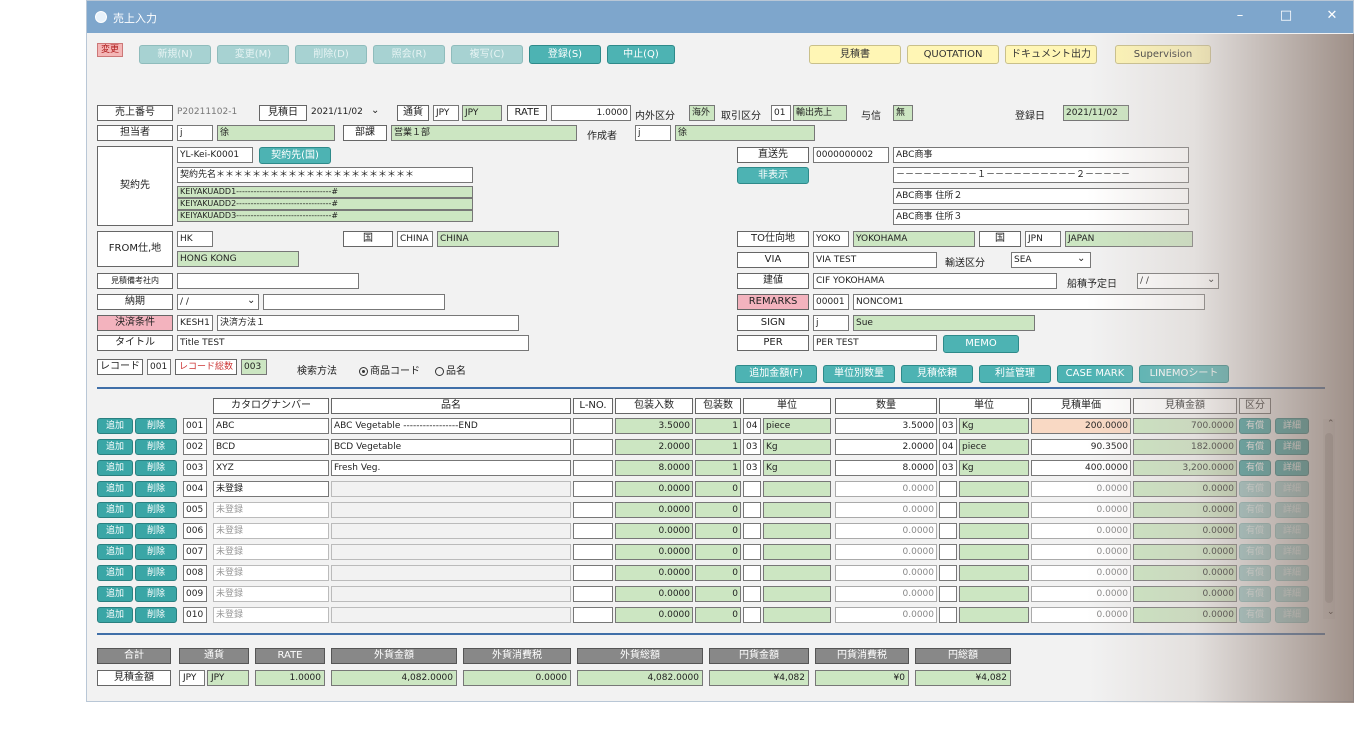 This screenshot has width=1354, height=733. What do you see at coordinates (354, 302) in the screenshot?
I see `delivery-text` at bounding box center [354, 302].